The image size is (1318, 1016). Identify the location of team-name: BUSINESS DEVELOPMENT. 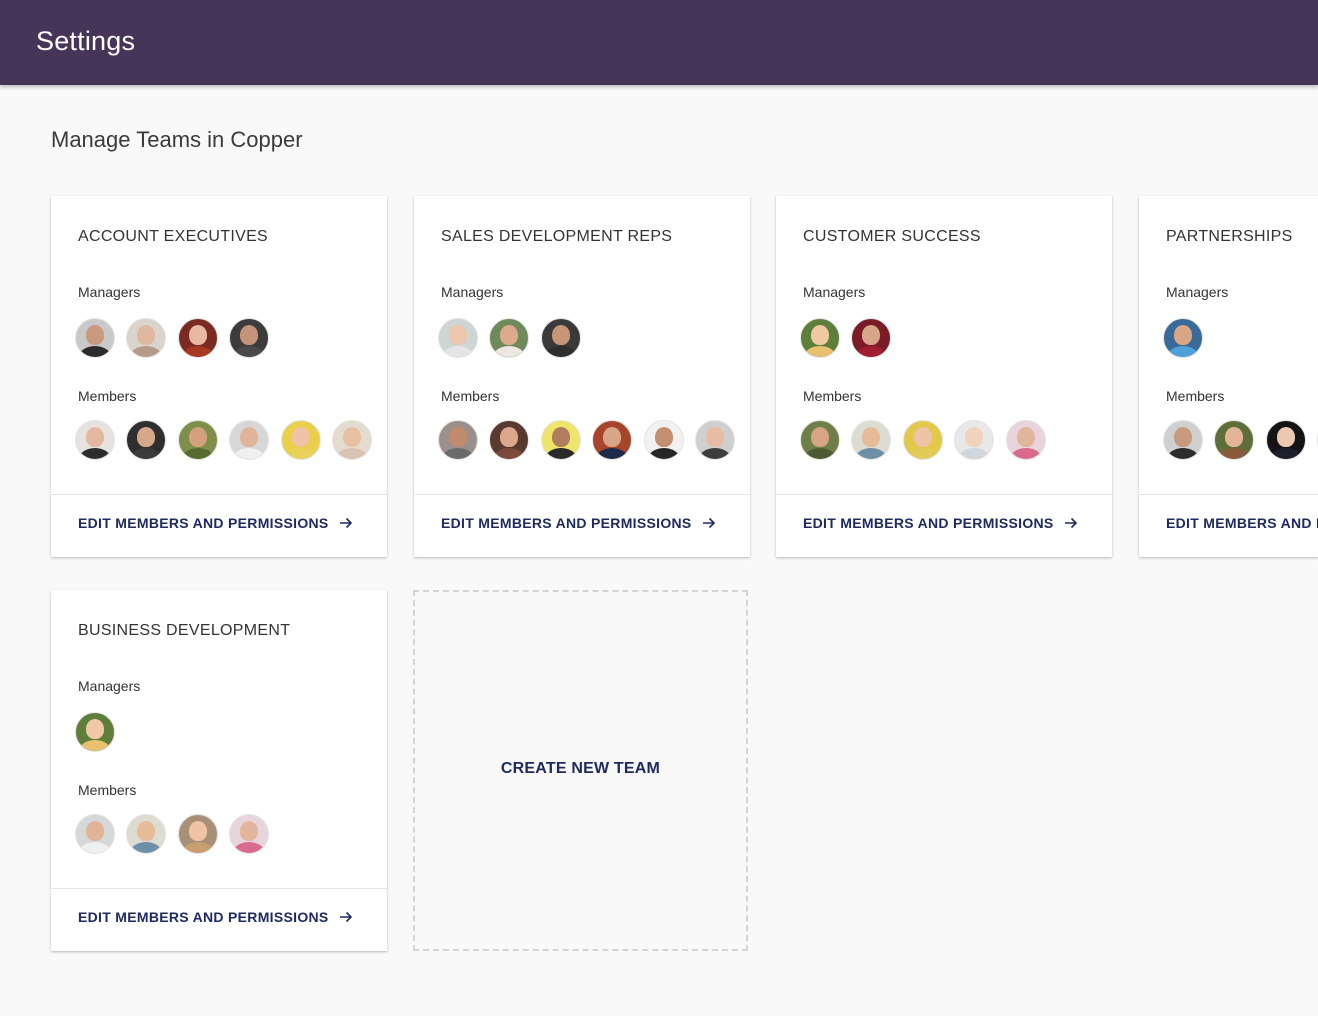
(184, 630).